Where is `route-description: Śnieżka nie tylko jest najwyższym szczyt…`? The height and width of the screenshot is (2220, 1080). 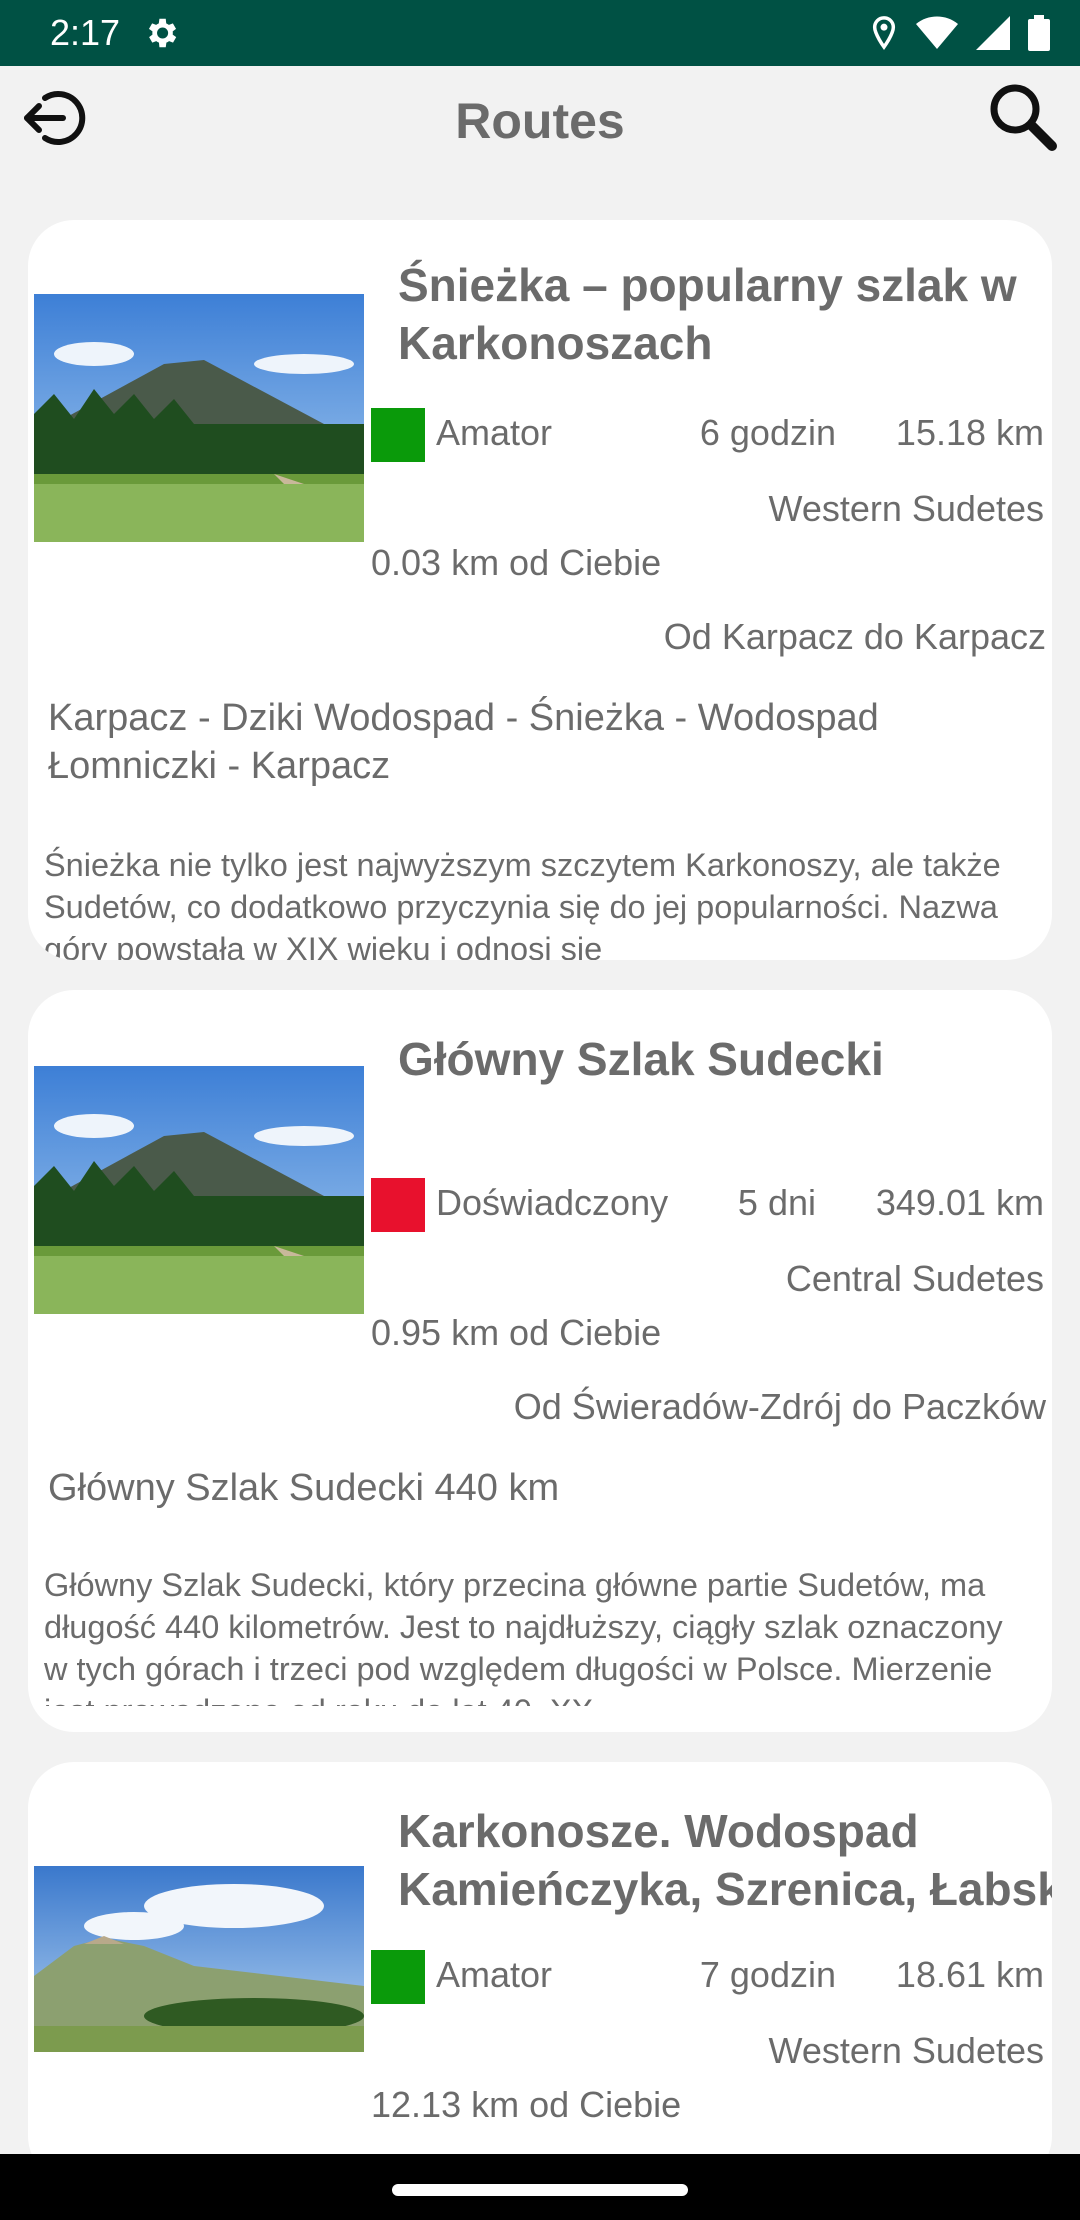 route-description: Śnieżka nie tylko jest najwyższym szczyt… is located at coordinates (522, 903).